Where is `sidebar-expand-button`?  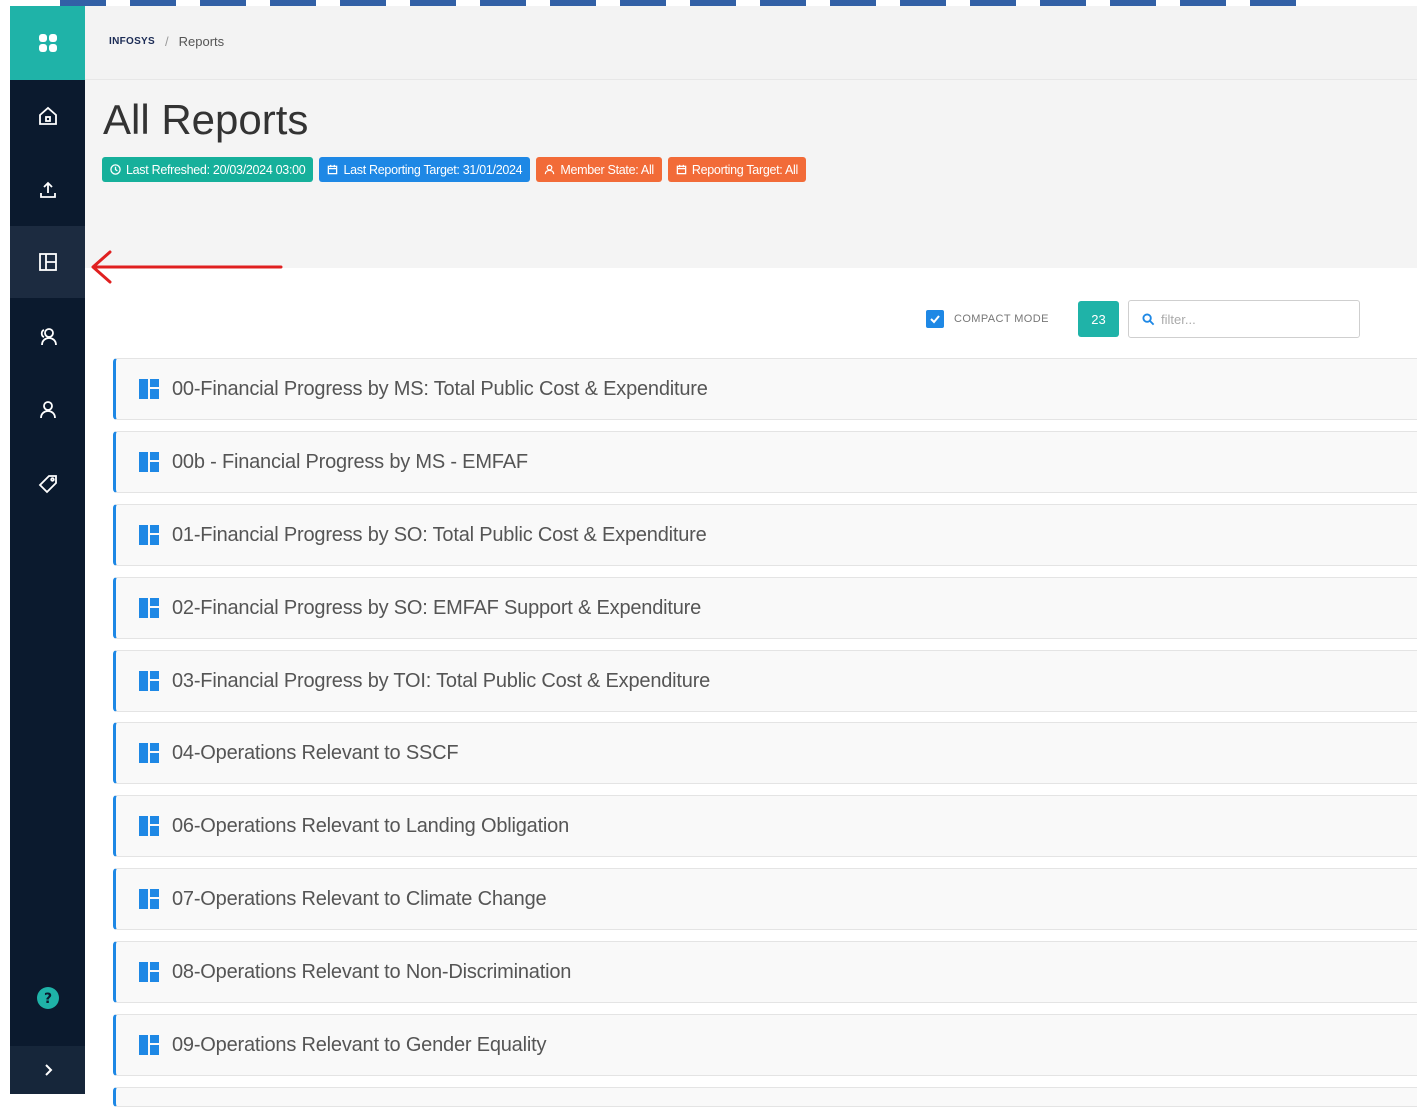 sidebar-expand-button is located at coordinates (47, 1070).